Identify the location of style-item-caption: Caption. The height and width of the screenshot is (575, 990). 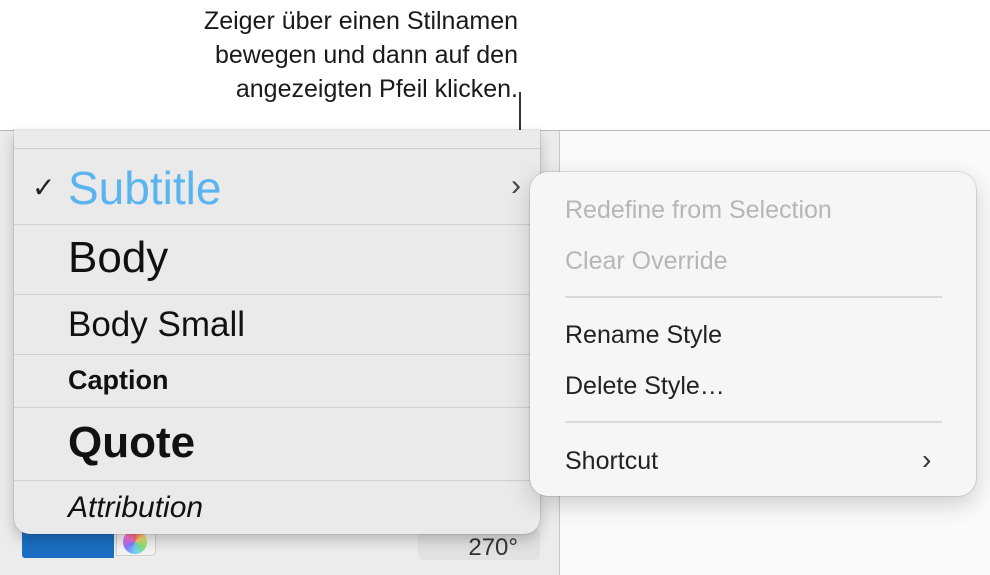
(277, 381).